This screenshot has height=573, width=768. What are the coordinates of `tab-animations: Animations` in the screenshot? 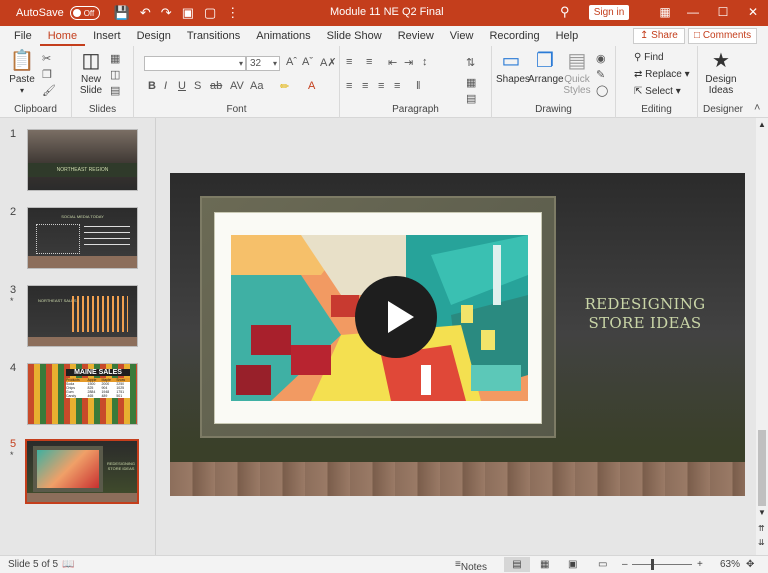 It's located at (283, 36).